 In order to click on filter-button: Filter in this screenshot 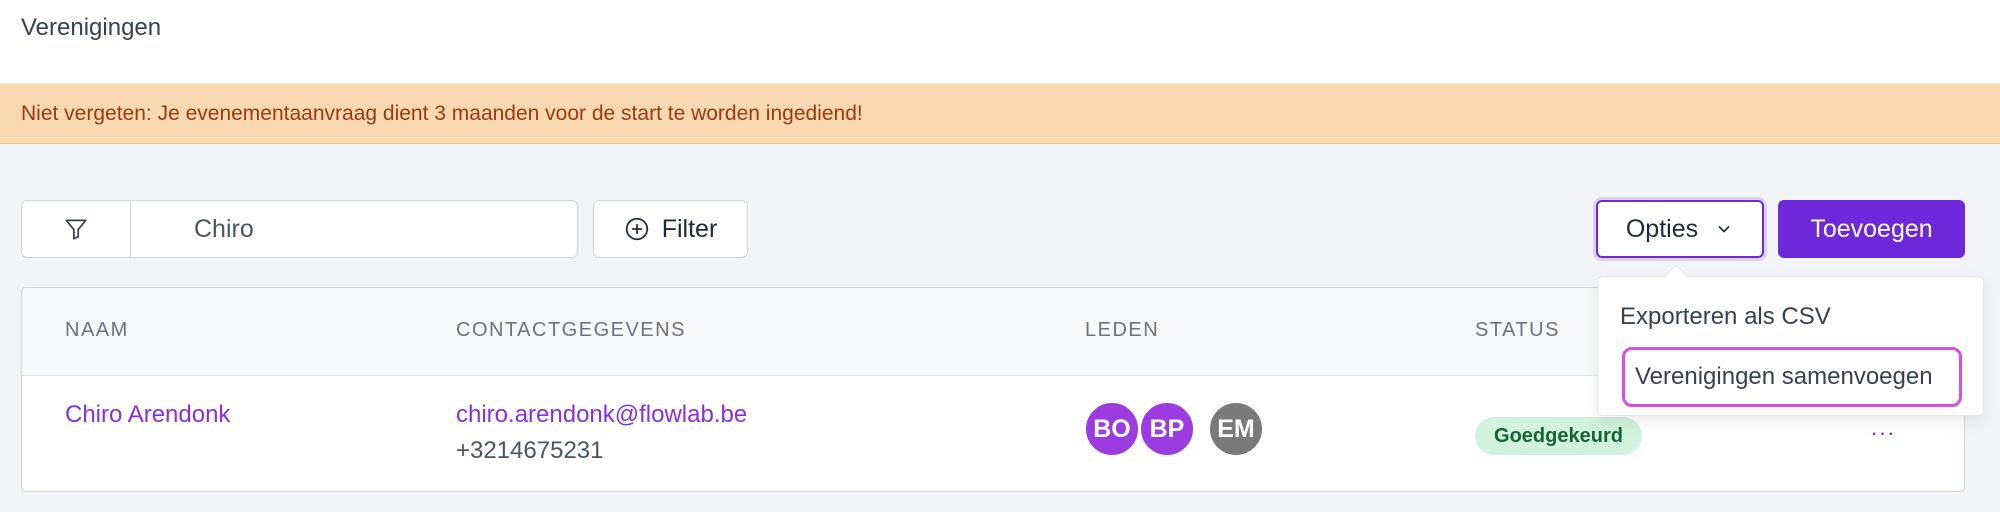, I will do `click(670, 229)`.